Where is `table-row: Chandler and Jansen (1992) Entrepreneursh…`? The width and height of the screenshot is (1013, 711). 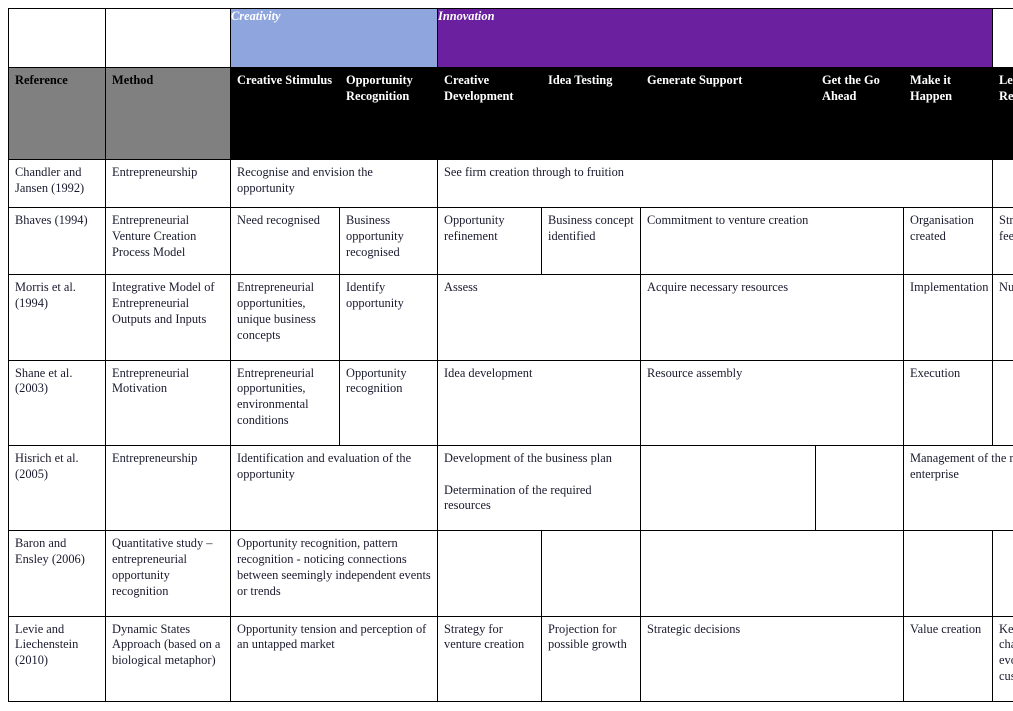 table-row: Chandler and Jansen (1992) Entrepreneursh… is located at coordinates (510, 183).